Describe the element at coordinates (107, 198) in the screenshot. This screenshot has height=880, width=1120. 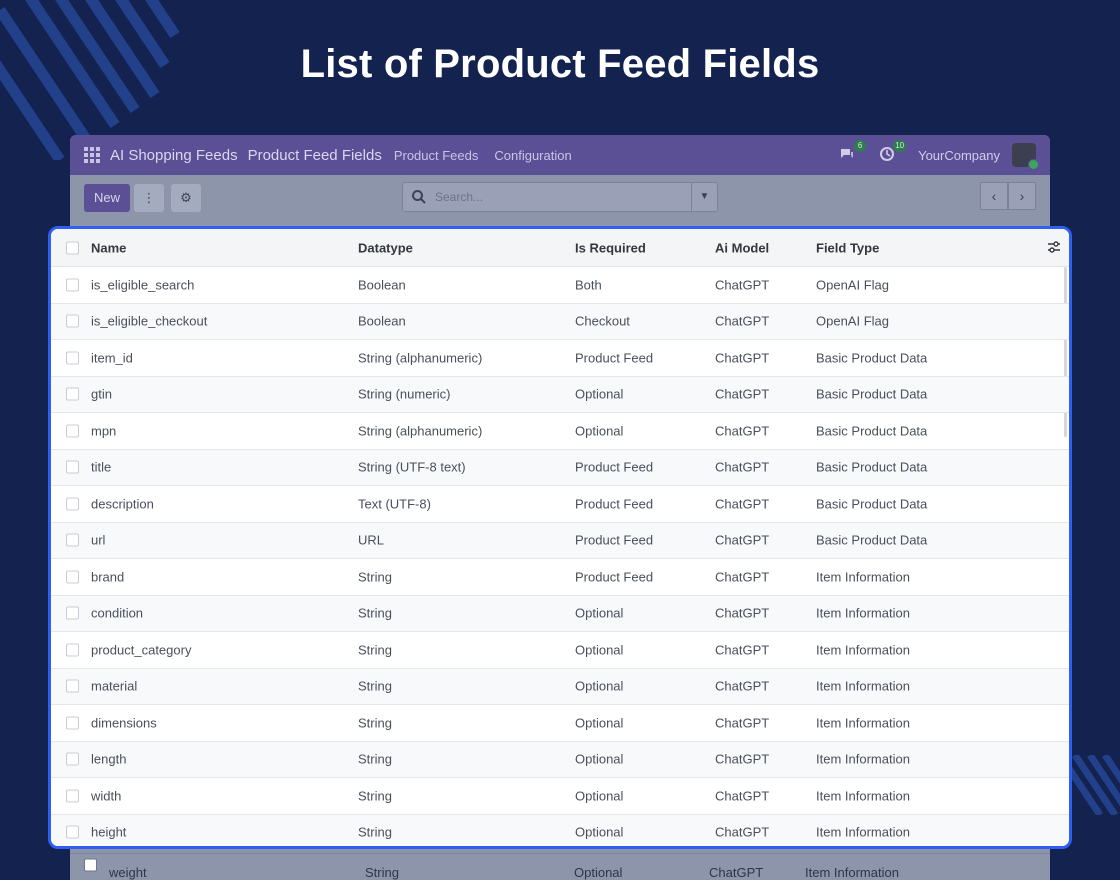
I see `new-button: New` at that location.